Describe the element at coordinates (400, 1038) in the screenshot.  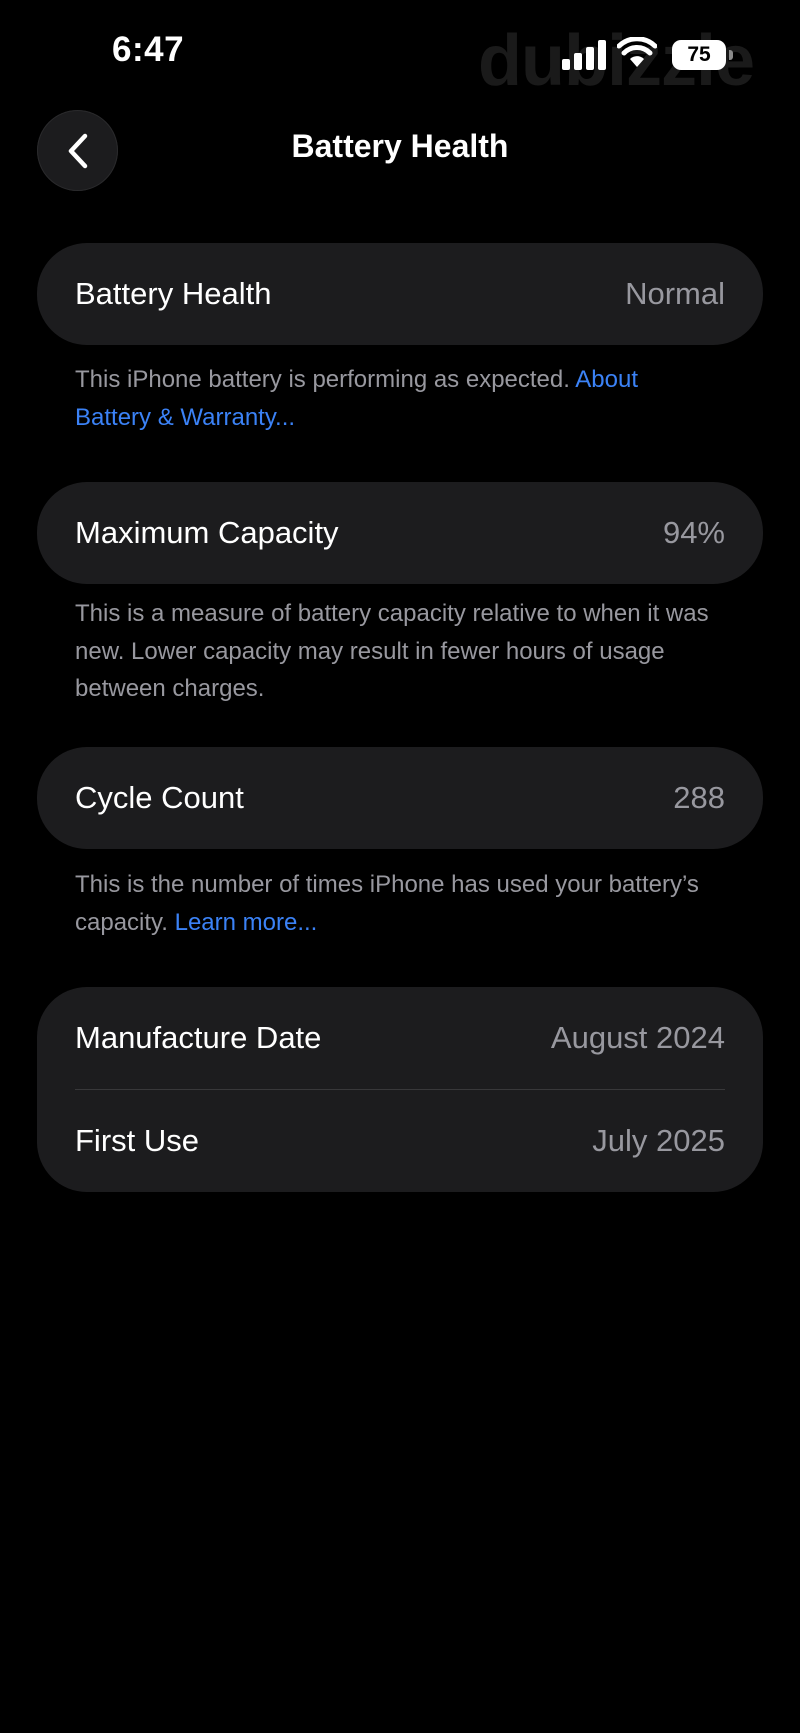
I see `manufacture-date-row: Manufacture Date August 2024` at that location.